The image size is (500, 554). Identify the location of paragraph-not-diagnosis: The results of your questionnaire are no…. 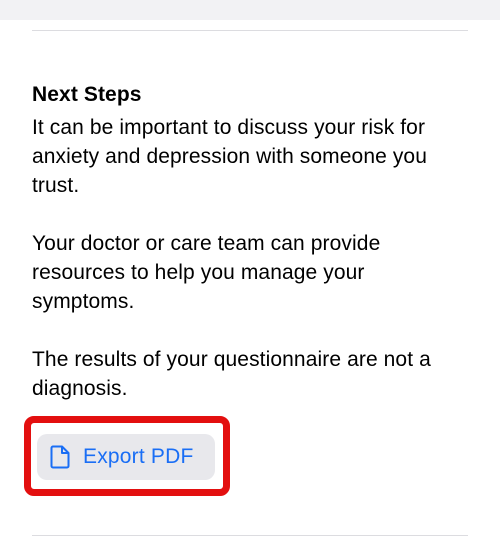
(231, 374).